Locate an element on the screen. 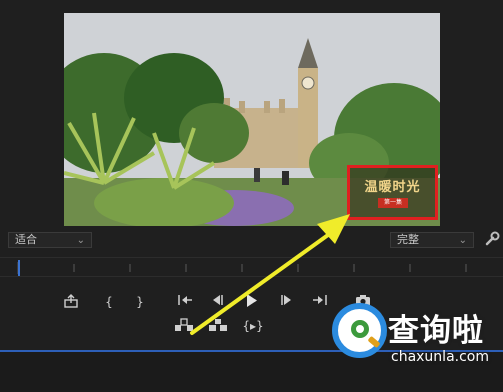 The width and height of the screenshot is (503, 392). overlay-badge: 第一集 is located at coordinates (393, 203).